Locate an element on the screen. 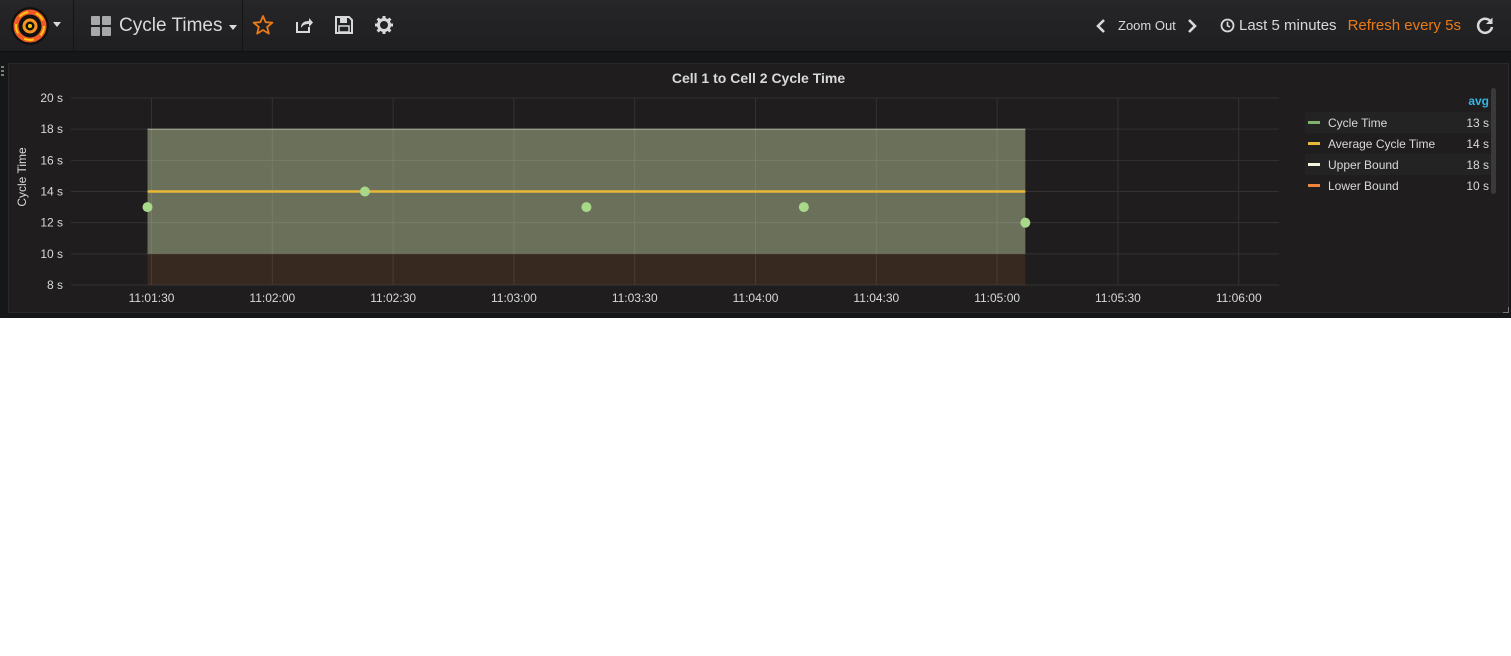 This screenshot has width=1511, height=656. x-tick-label: 11:05:30 is located at coordinates (1118, 298).